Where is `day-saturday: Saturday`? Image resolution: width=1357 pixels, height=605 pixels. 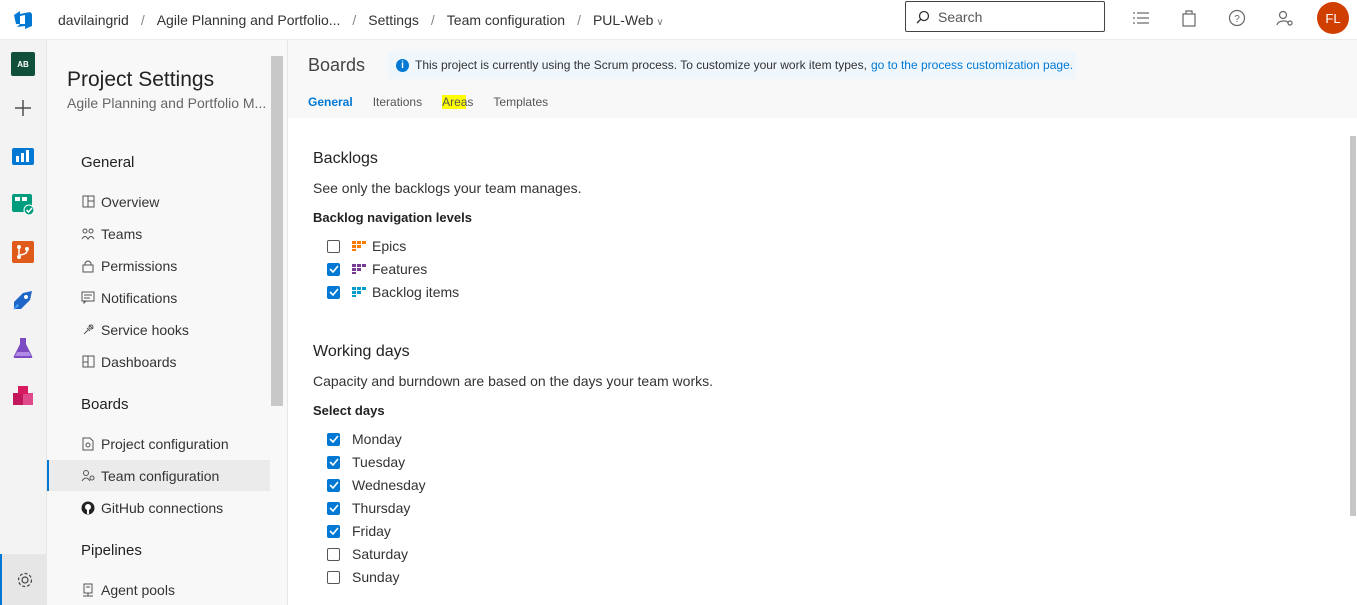
day-saturday: Saturday is located at coordinates (367, 554).